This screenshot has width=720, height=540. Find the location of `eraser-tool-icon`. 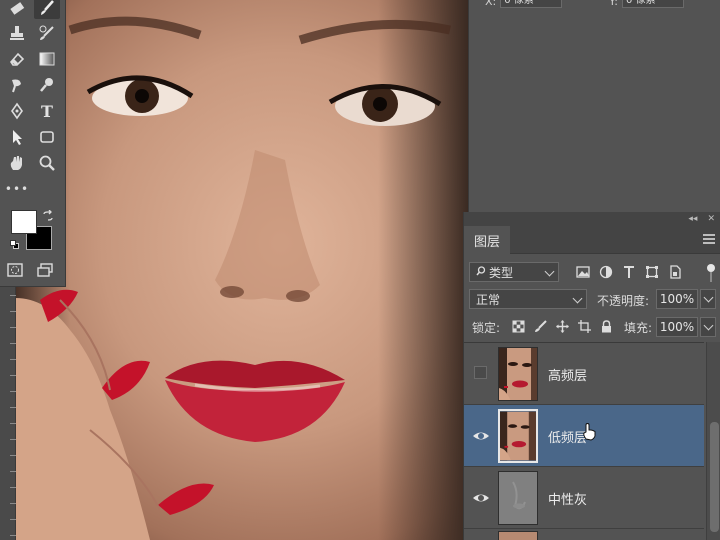

eraser-tool-icon is located at coordinates (17, 9).